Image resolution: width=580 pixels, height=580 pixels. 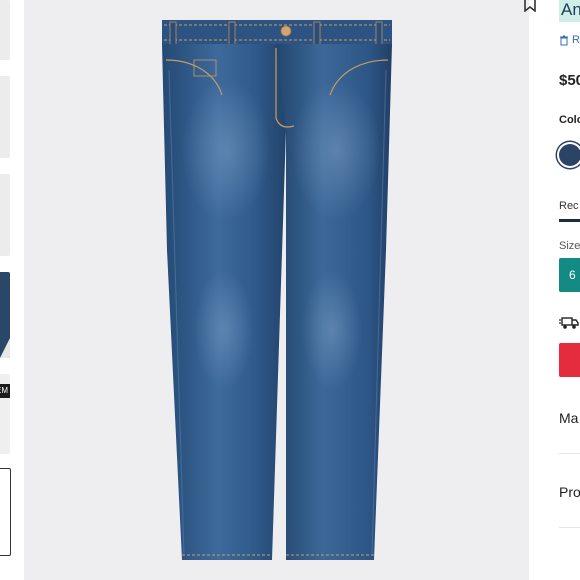 What do you see at coordinates (569, 323) in the screenshot?
I see `truck-icon` at bounding box center [569, 323].